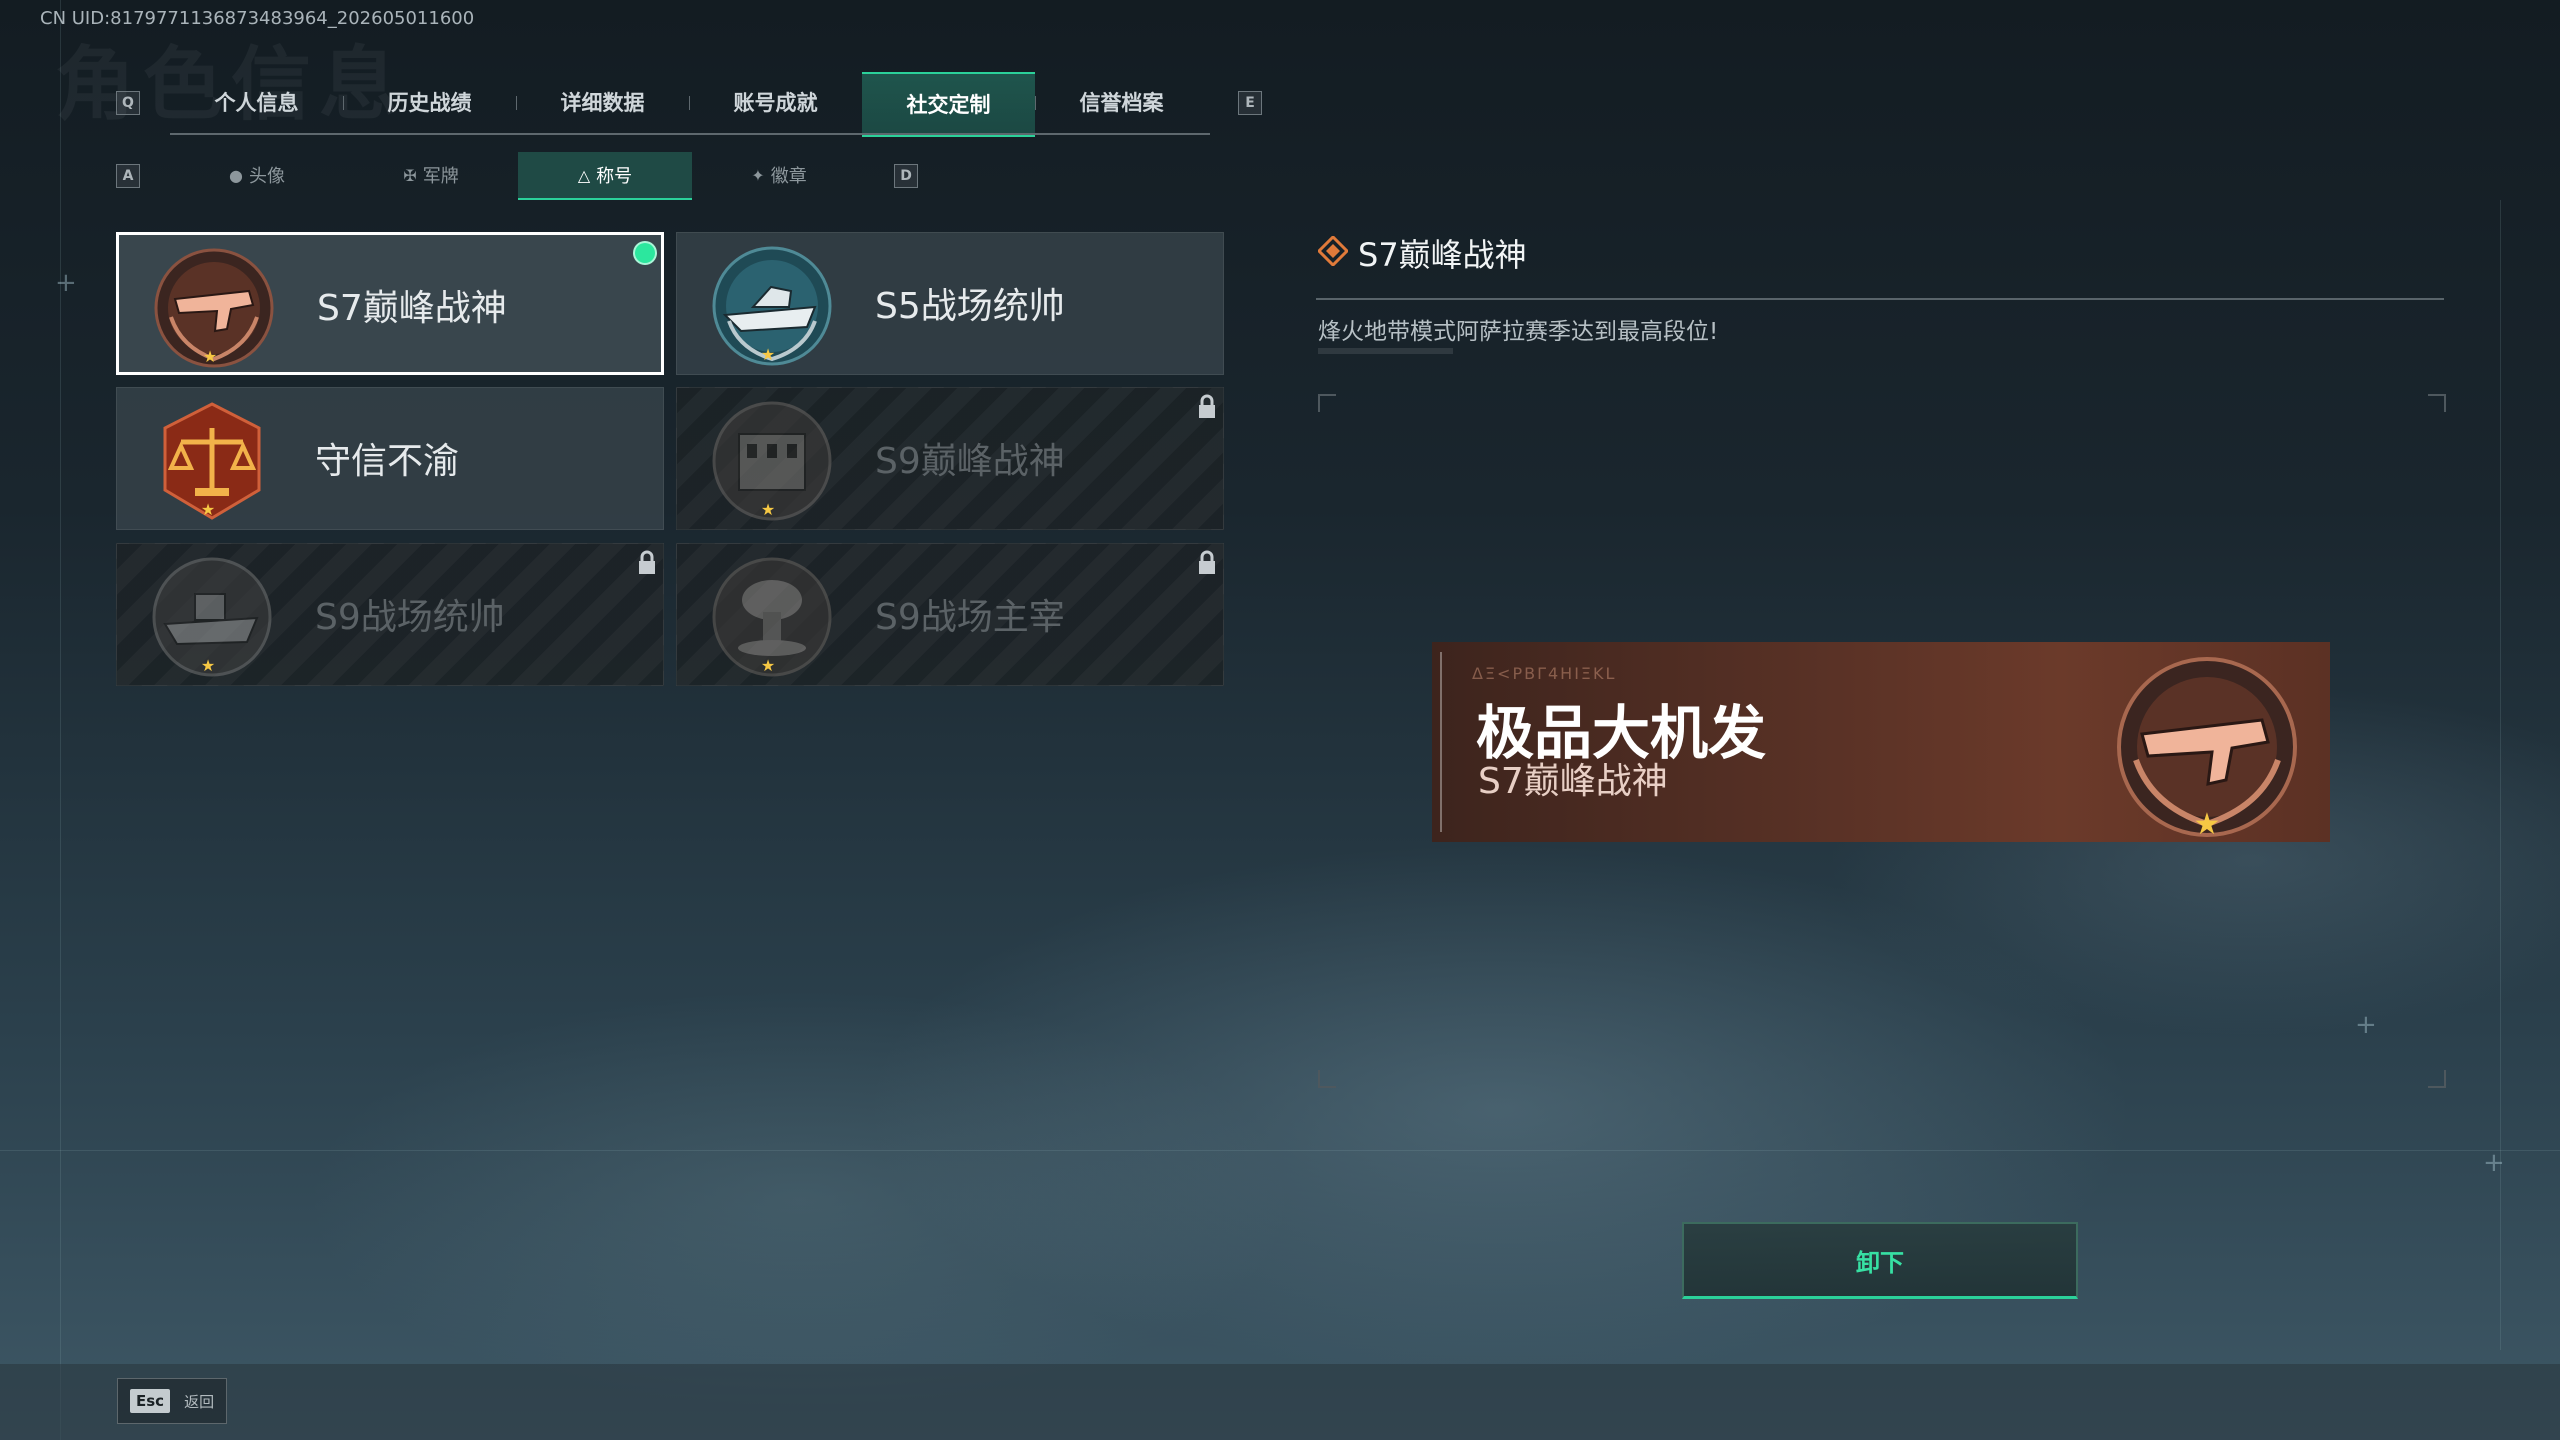  I want to click on person-icon: ●, so click(236, 175).